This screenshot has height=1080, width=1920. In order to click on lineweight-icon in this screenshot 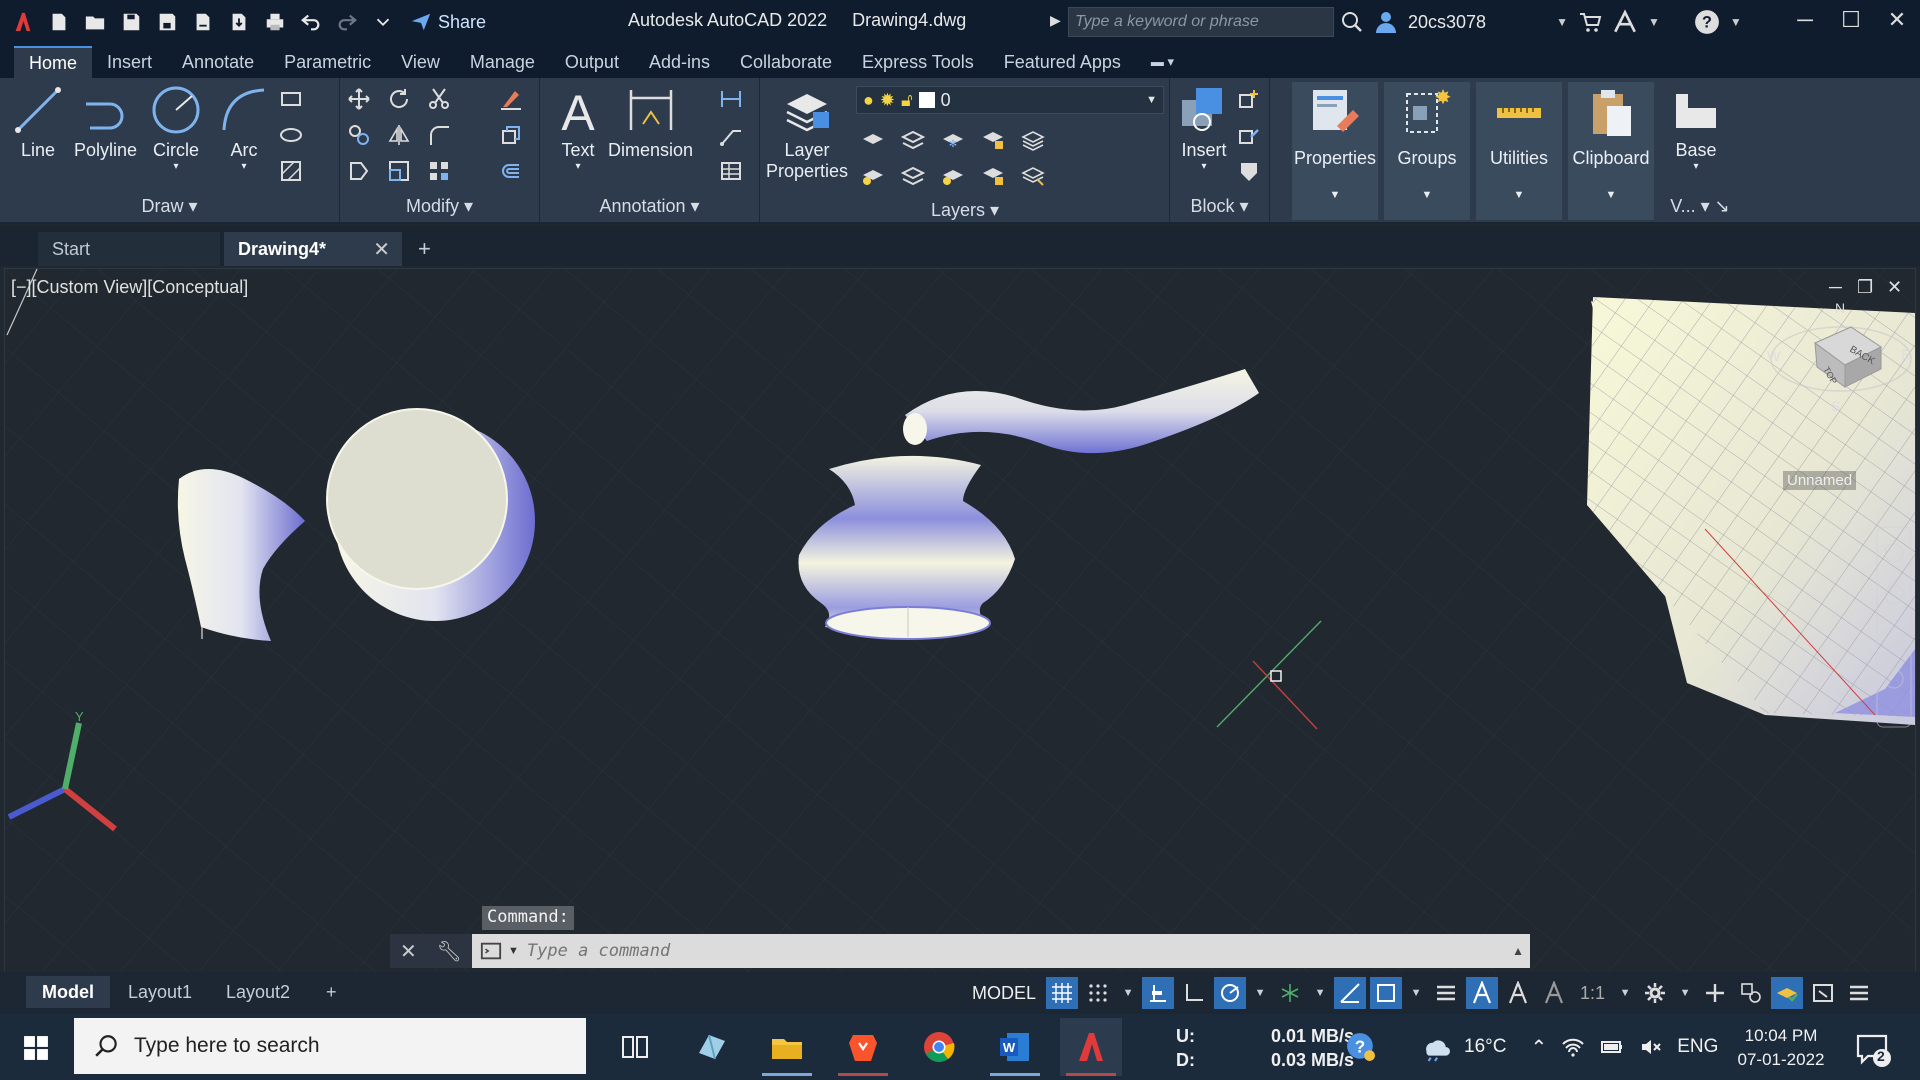, I will do `click(1446, 993)`.